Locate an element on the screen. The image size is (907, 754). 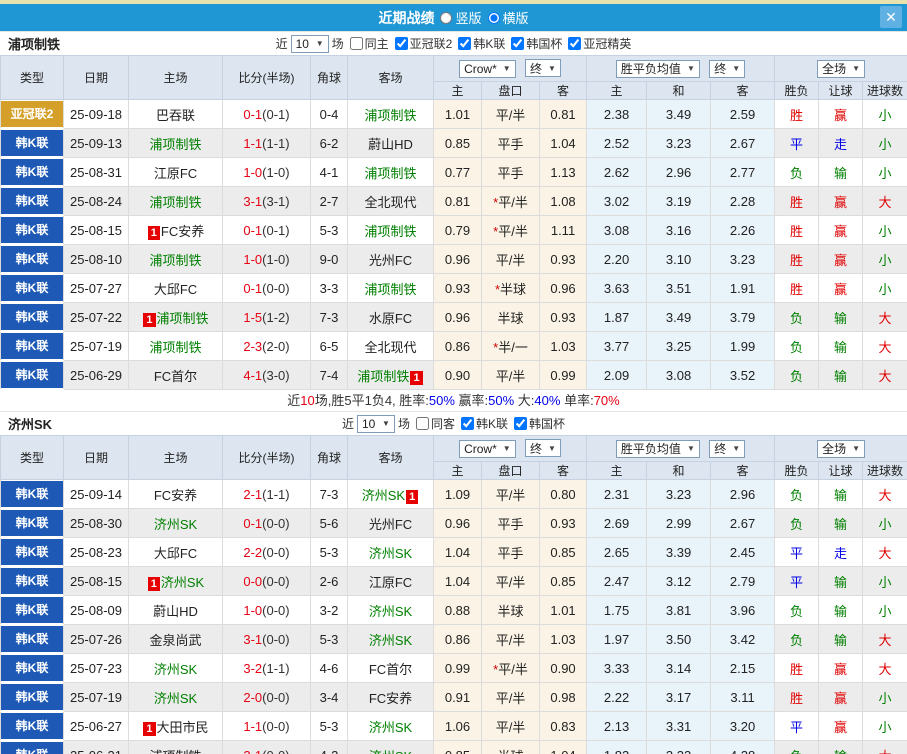
lose-odds: 2.67 is located at coordinates (743, 523).